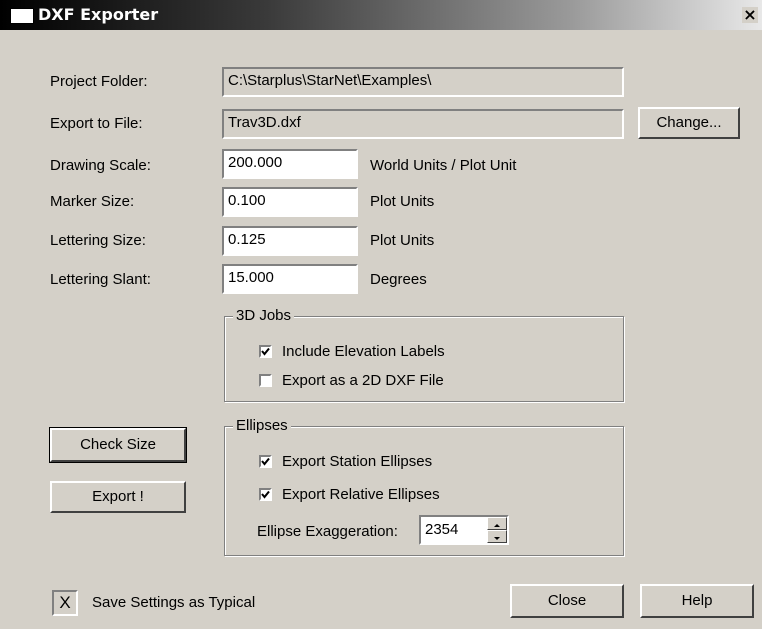  I want to click on include-elevation-labels-label: Include Elevation Labels, so click(363, 351).